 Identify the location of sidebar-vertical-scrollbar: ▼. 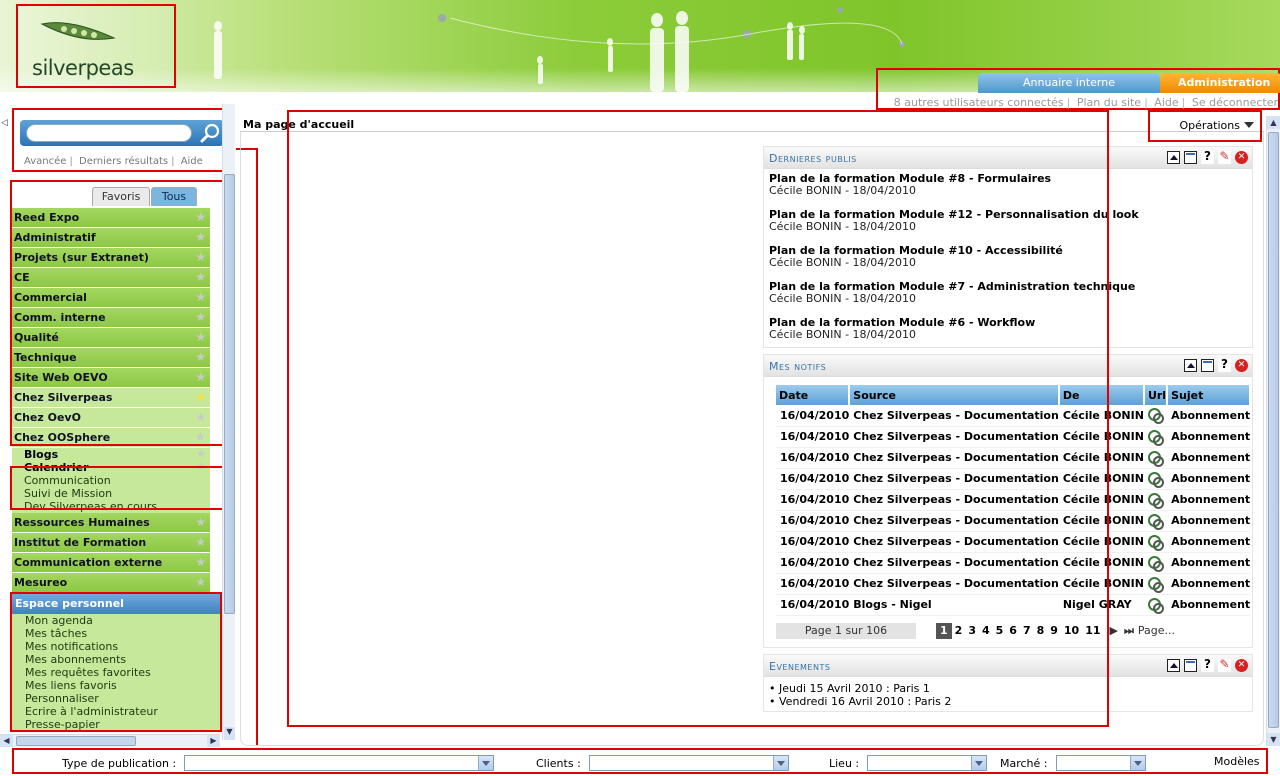
(228, 422).